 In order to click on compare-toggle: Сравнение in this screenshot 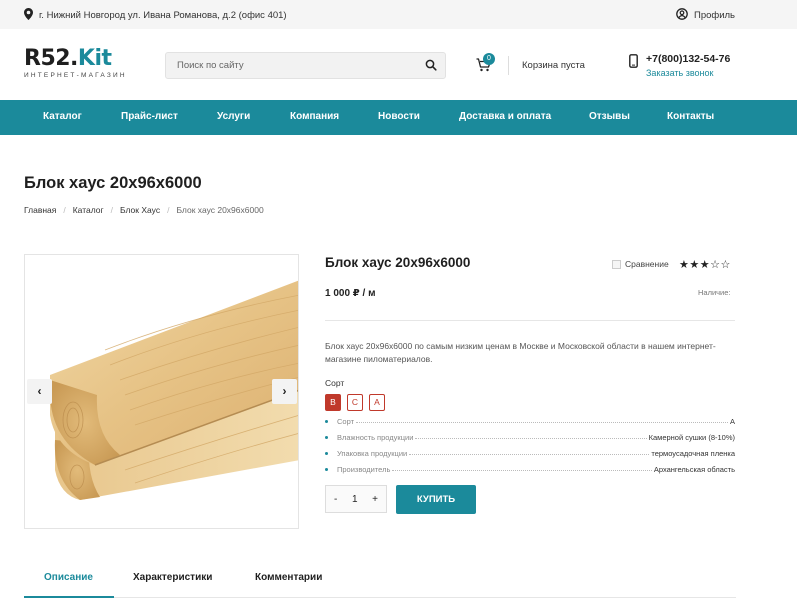, I will do `click(640, 264)`.